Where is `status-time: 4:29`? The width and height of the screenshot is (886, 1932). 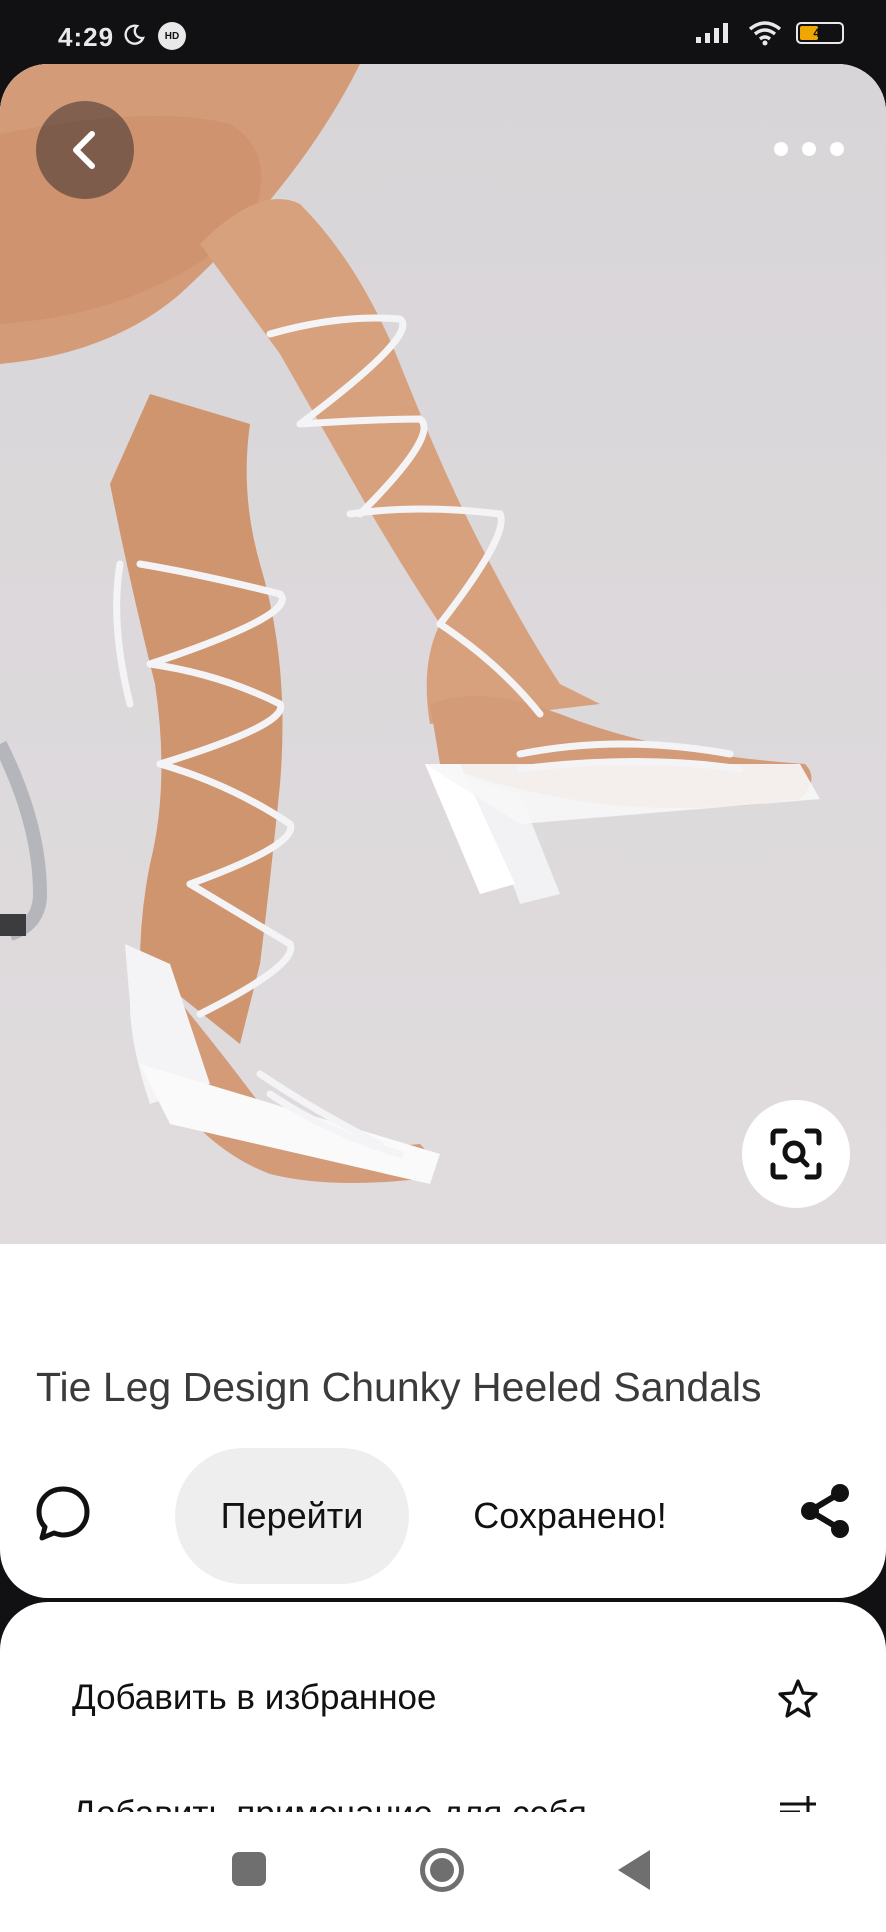
status-time: 4:29 is located at coordinates (86, 37).